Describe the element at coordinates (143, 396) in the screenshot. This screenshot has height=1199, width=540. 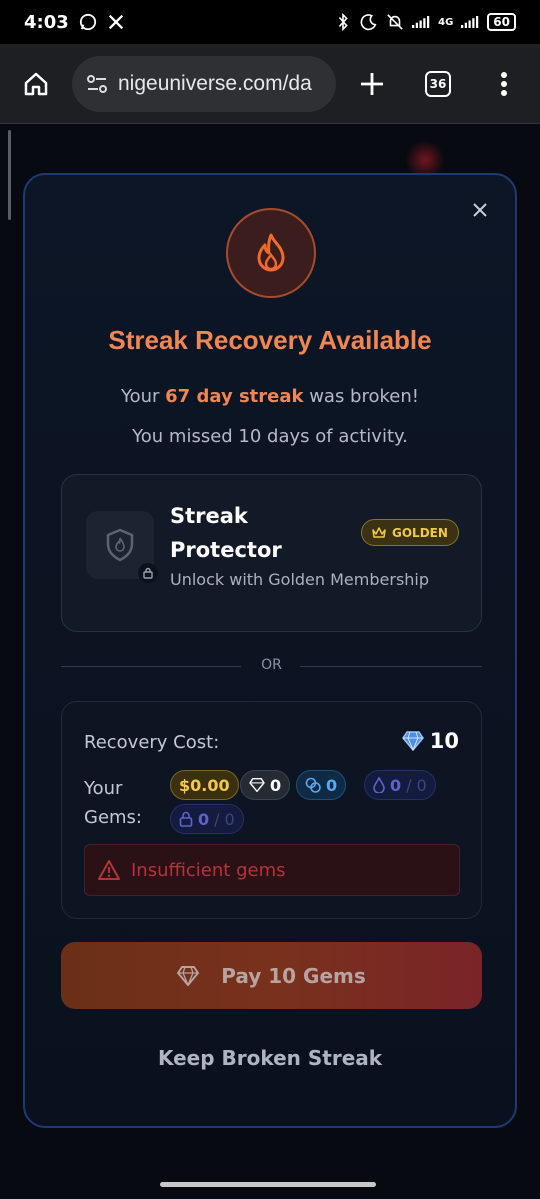
I see `streak-prefix: Your` at that location.